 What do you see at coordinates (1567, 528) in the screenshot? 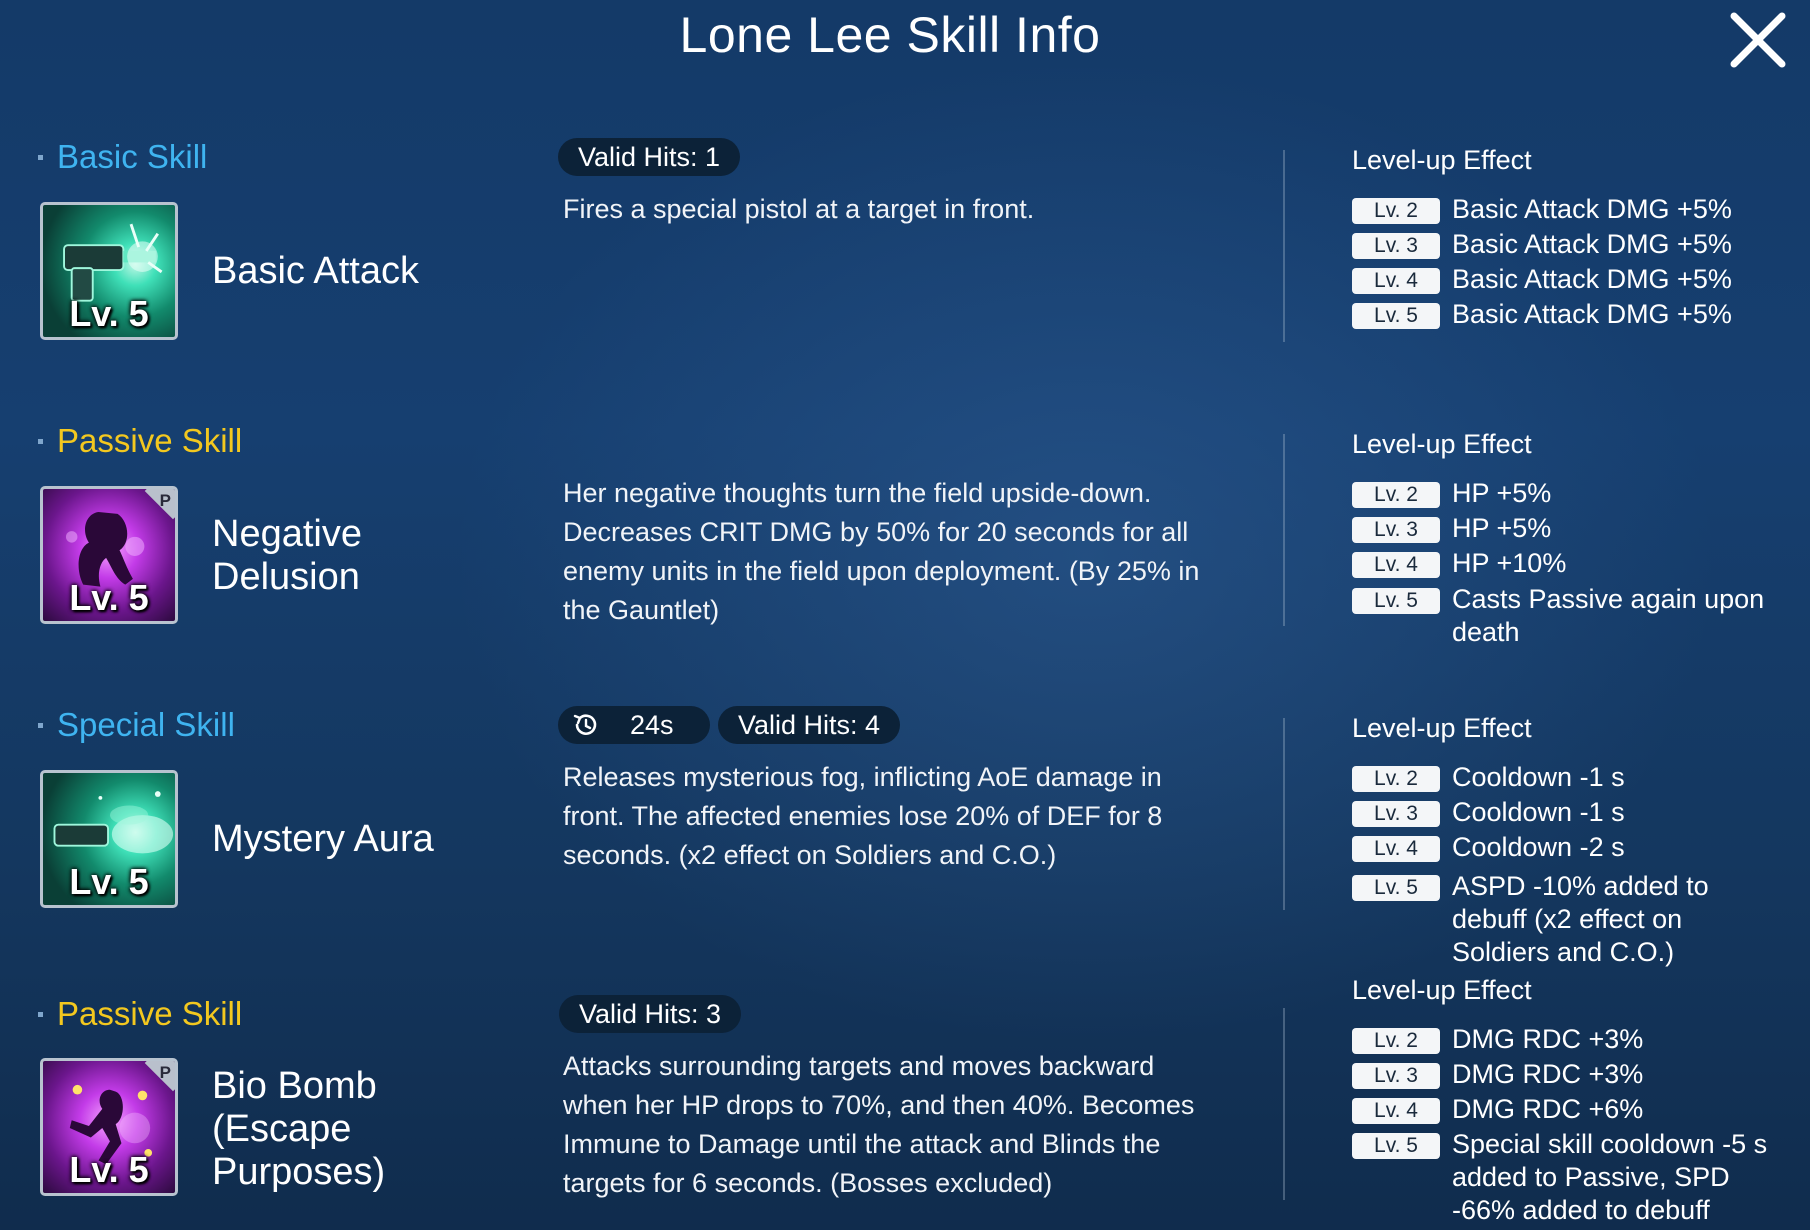
I see `levelup-row: Lv. 3 HP +5%` at bounding box center [1567, 528].